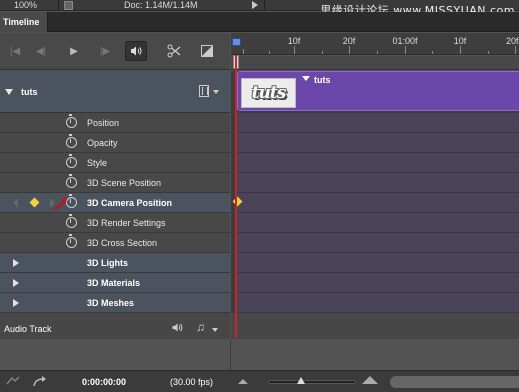  I want to click on zoom-level: 100%, so click(25, 5).